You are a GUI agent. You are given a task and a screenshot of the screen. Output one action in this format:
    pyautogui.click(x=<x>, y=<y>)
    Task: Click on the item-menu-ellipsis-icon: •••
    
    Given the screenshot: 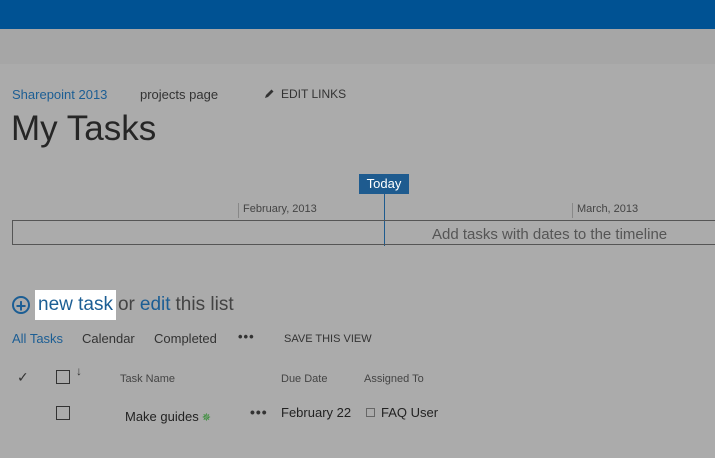 What is the action you would take?
    pyautogui.click(x=259, y=412)
    